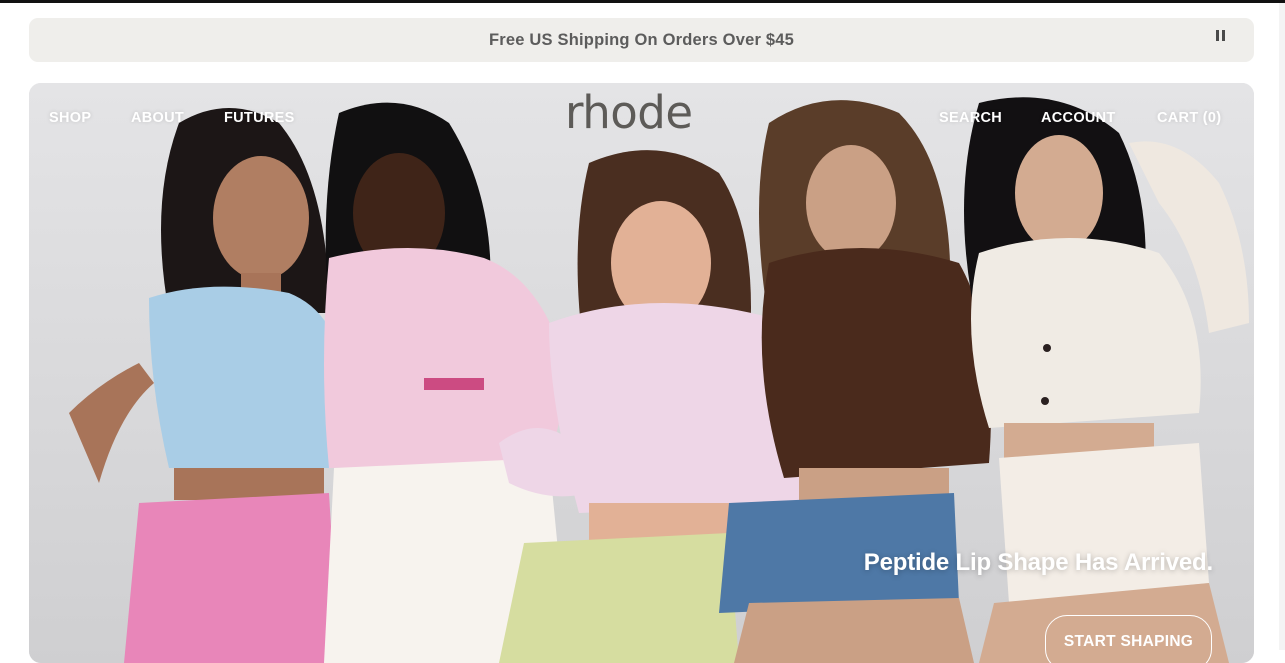 The height and width of the screenshot is (663, 1285). I want to click on nav-cart-link: CART (0), so click(1189, 118).